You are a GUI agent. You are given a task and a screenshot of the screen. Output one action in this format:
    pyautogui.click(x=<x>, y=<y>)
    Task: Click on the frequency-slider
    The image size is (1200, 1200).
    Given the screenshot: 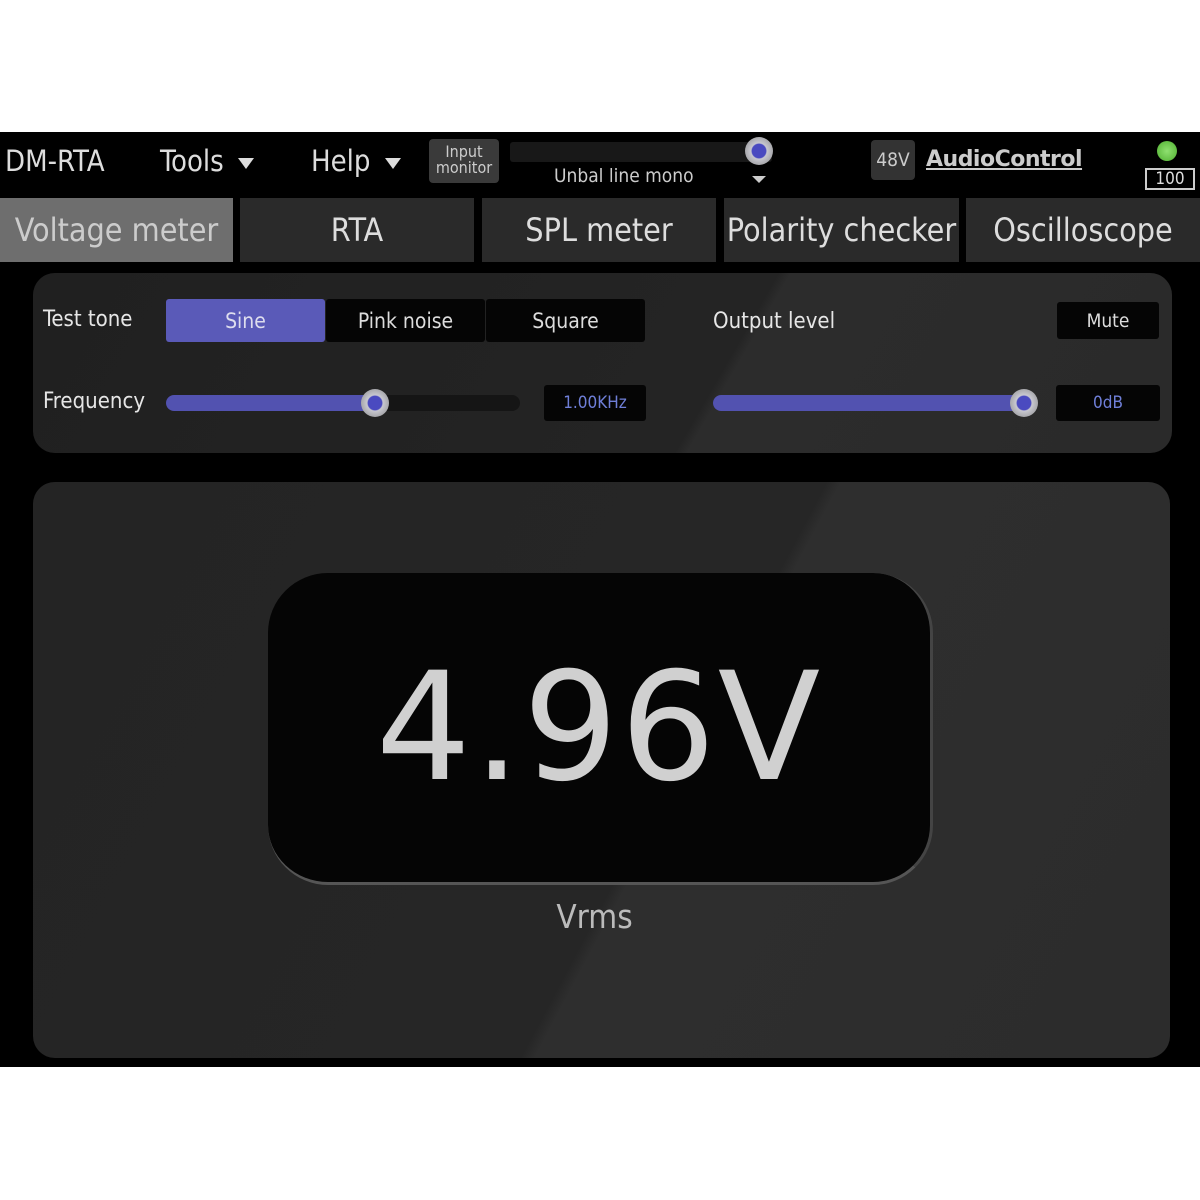 What is the action you would take?
    pyautogui.click(x=343, y=403)
    